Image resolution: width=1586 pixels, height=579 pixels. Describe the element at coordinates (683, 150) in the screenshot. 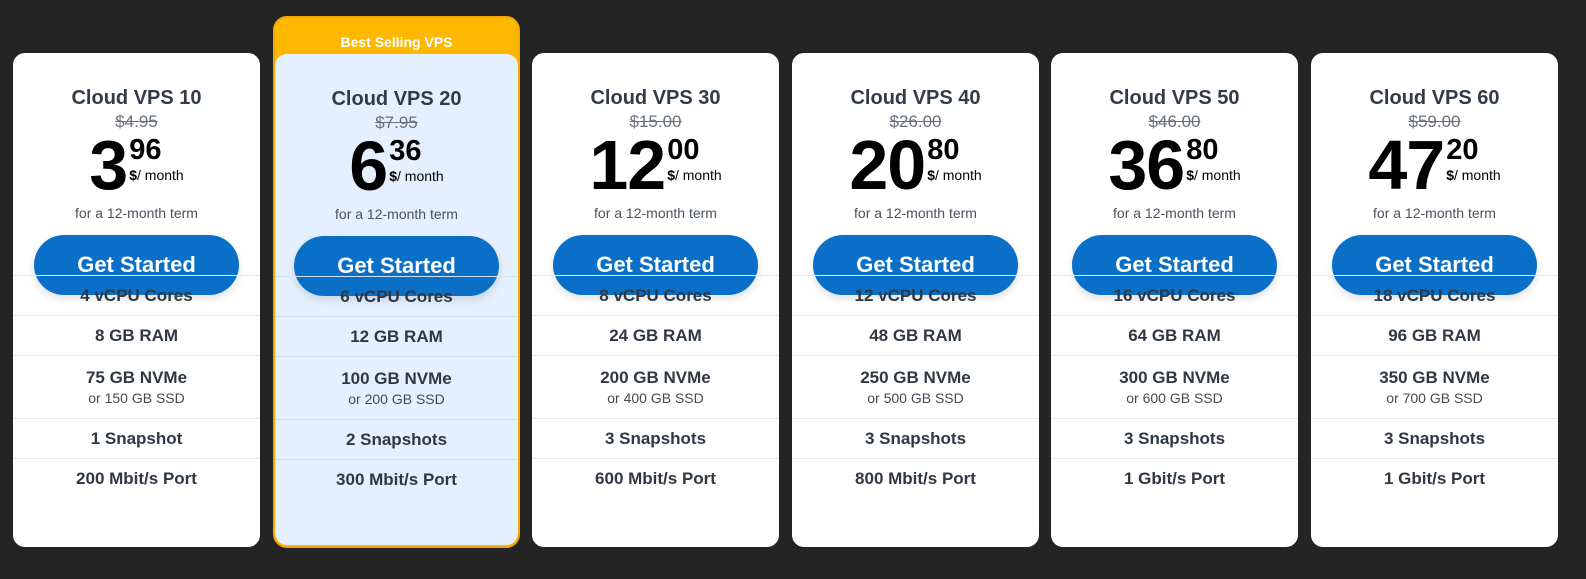

I see `price-cents: 00` at that location.